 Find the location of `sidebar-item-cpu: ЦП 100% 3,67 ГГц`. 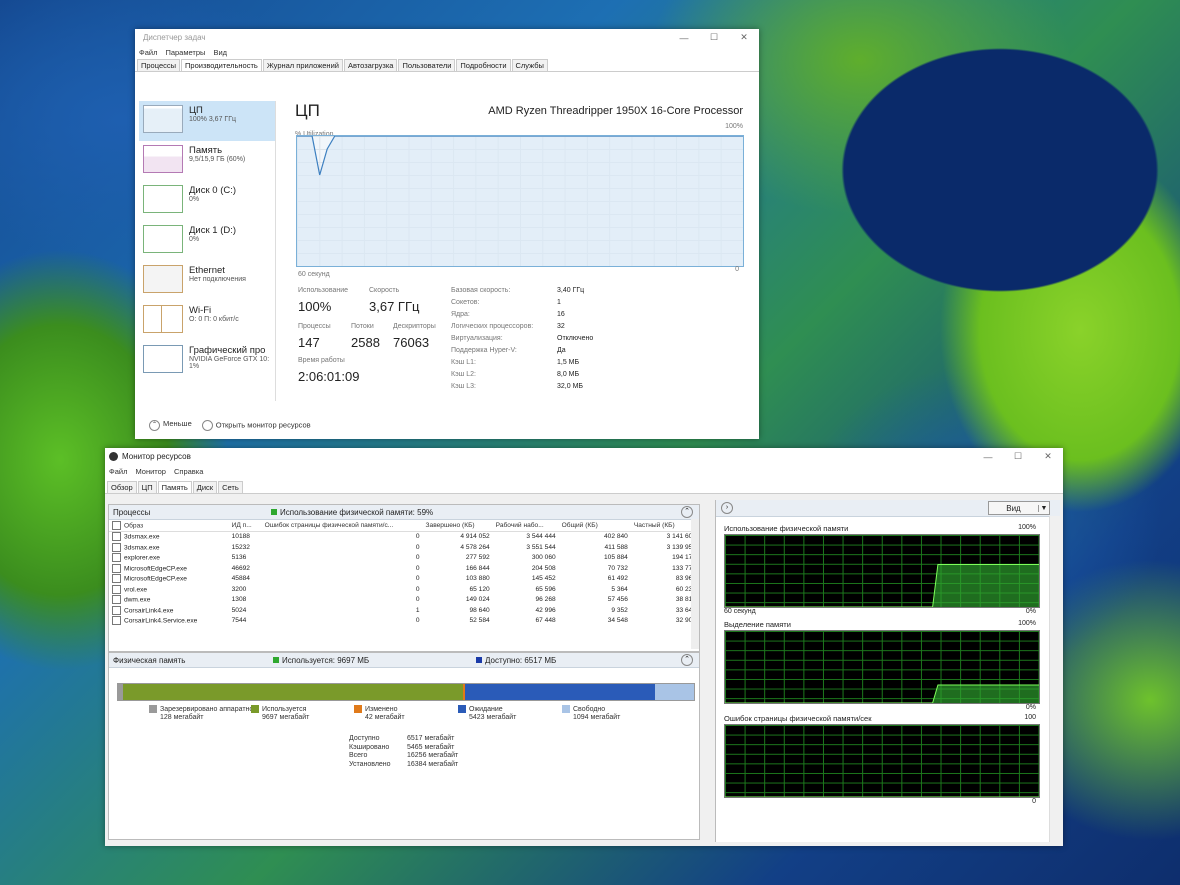

sidebar-item-cpu: ЦП 100% 3,67 ГГц is located at coordinates (207, 121).